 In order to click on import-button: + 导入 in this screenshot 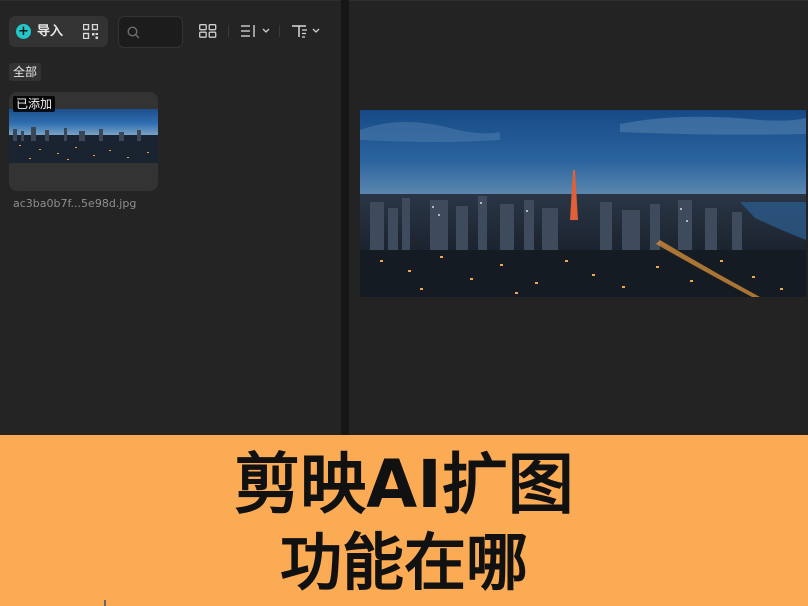, I will do `click(58, 31)`.